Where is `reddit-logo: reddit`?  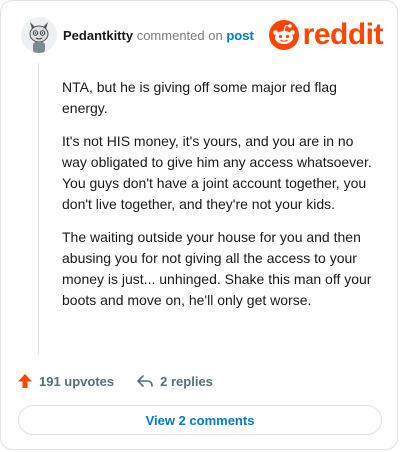
reddit-logo: reddit is located at coordinates (326, 34).